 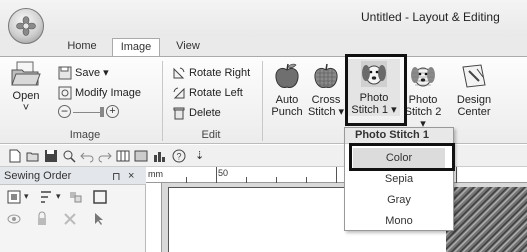 I want to click on edit-group-label: Edit, so click(x=211, y=135).